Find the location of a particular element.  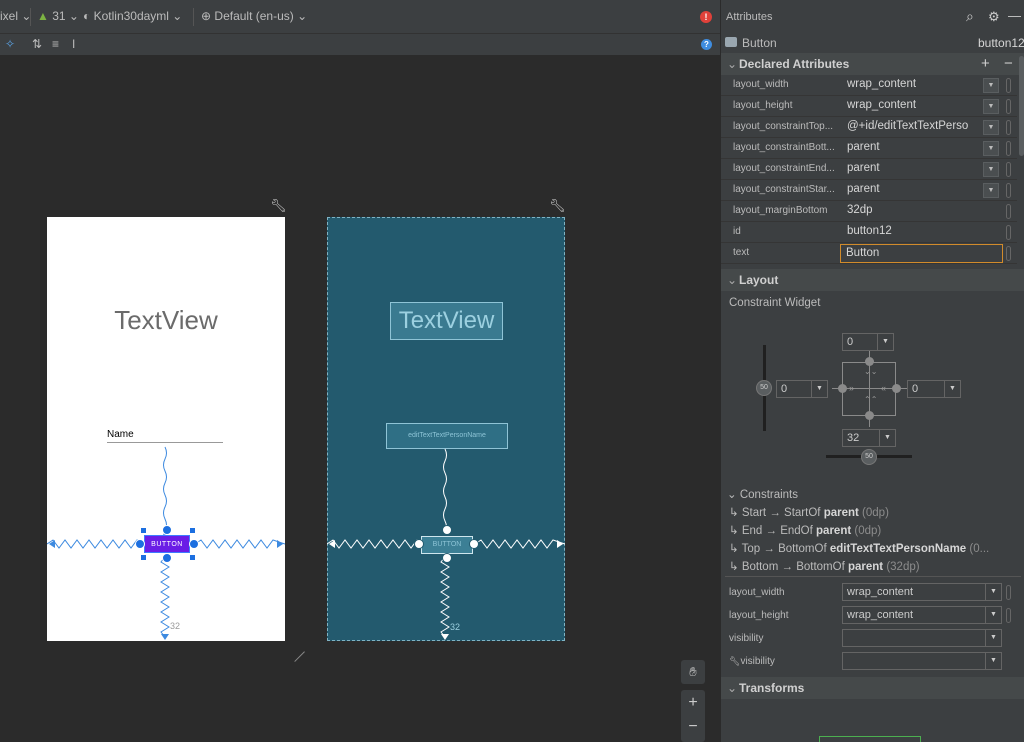

attribute-value: Button is located at coordinates (921, 253).